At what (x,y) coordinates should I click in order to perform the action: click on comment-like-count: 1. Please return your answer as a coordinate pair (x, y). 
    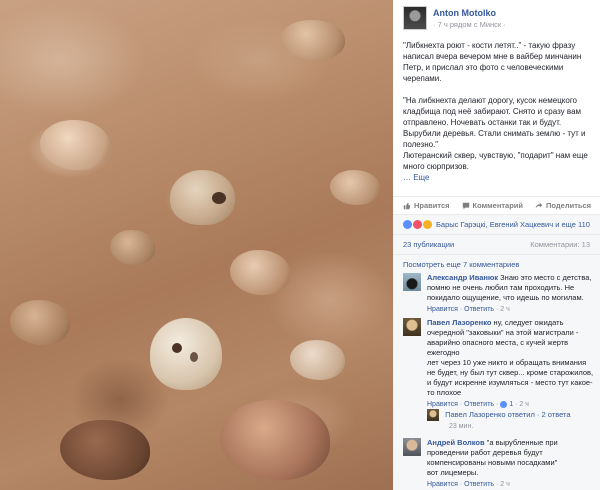
    Looking at the image, I should click on (511, 404).